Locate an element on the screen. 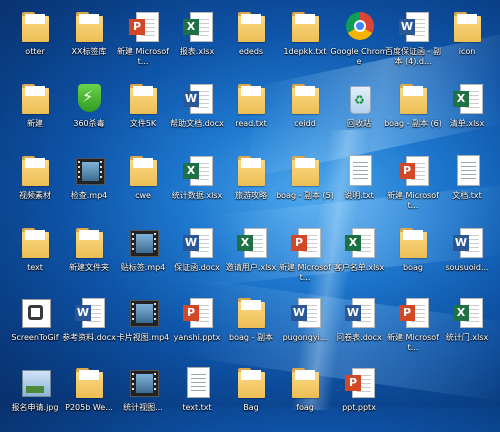 The height and width of the screenshot is (432, 500). desktop-icon: 新建 is located at coordinates (35, 114).